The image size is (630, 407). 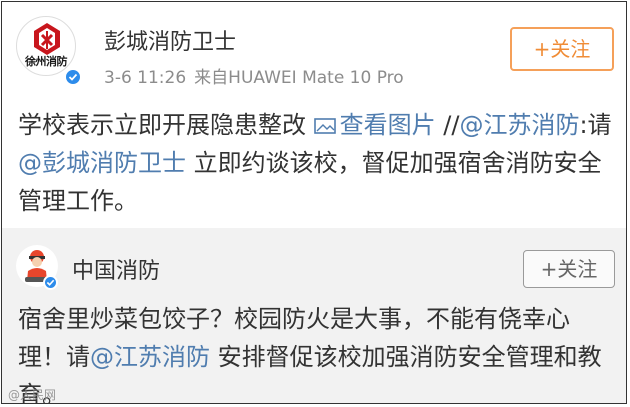 What do you see at coordinates (569, 269) in the screenshot?
I see `retweet-follow-button: +关注` at bounding box center [569, 269].